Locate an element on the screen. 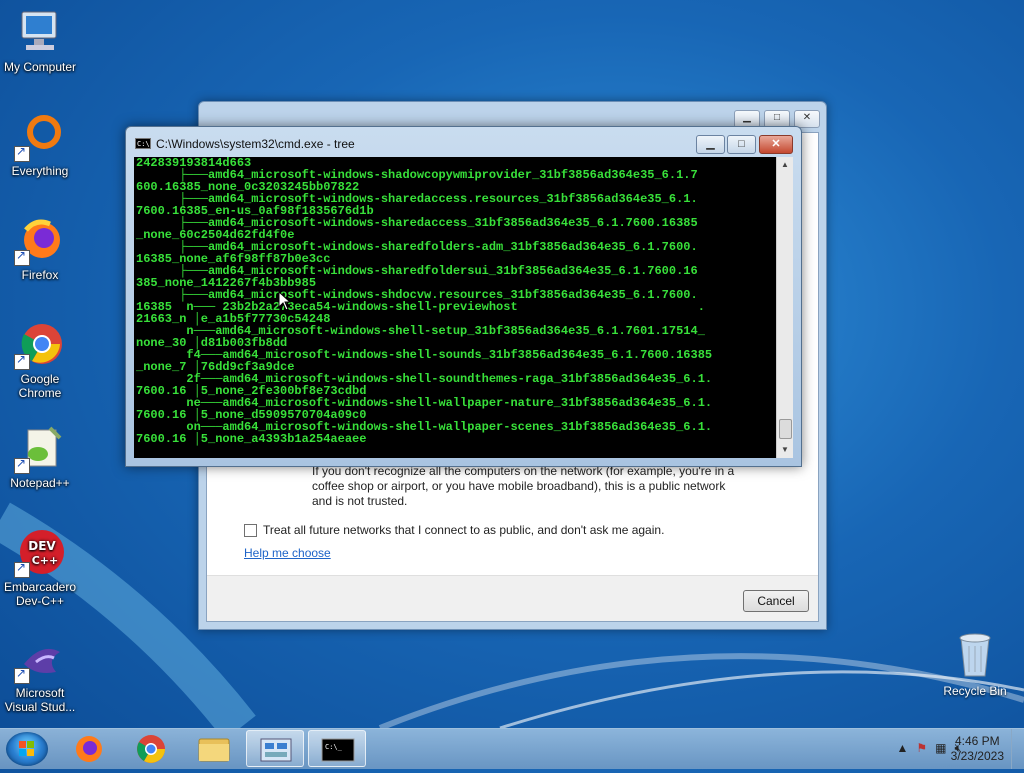  scroll-up-arrow-icon: ▲ is located at coordinates (785, 165).